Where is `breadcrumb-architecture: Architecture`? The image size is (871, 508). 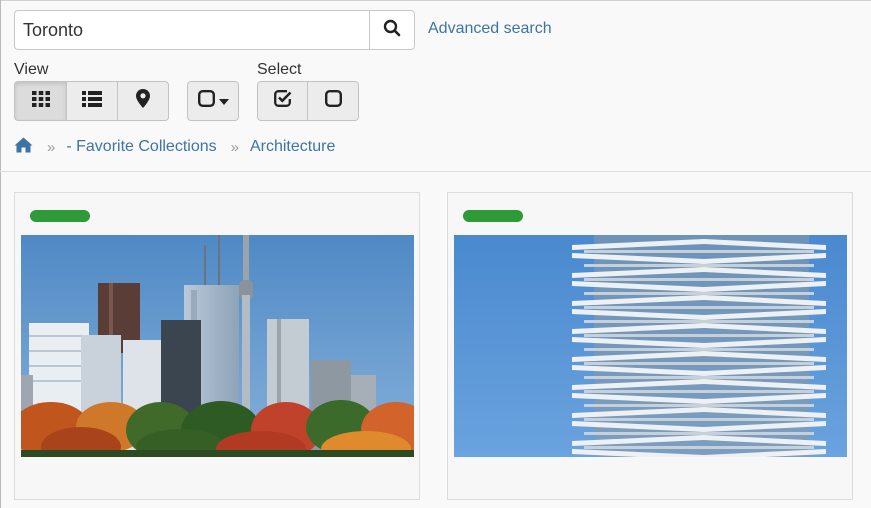 breadcrumb-architecture: Architecture is located at coordinates (292, 147).